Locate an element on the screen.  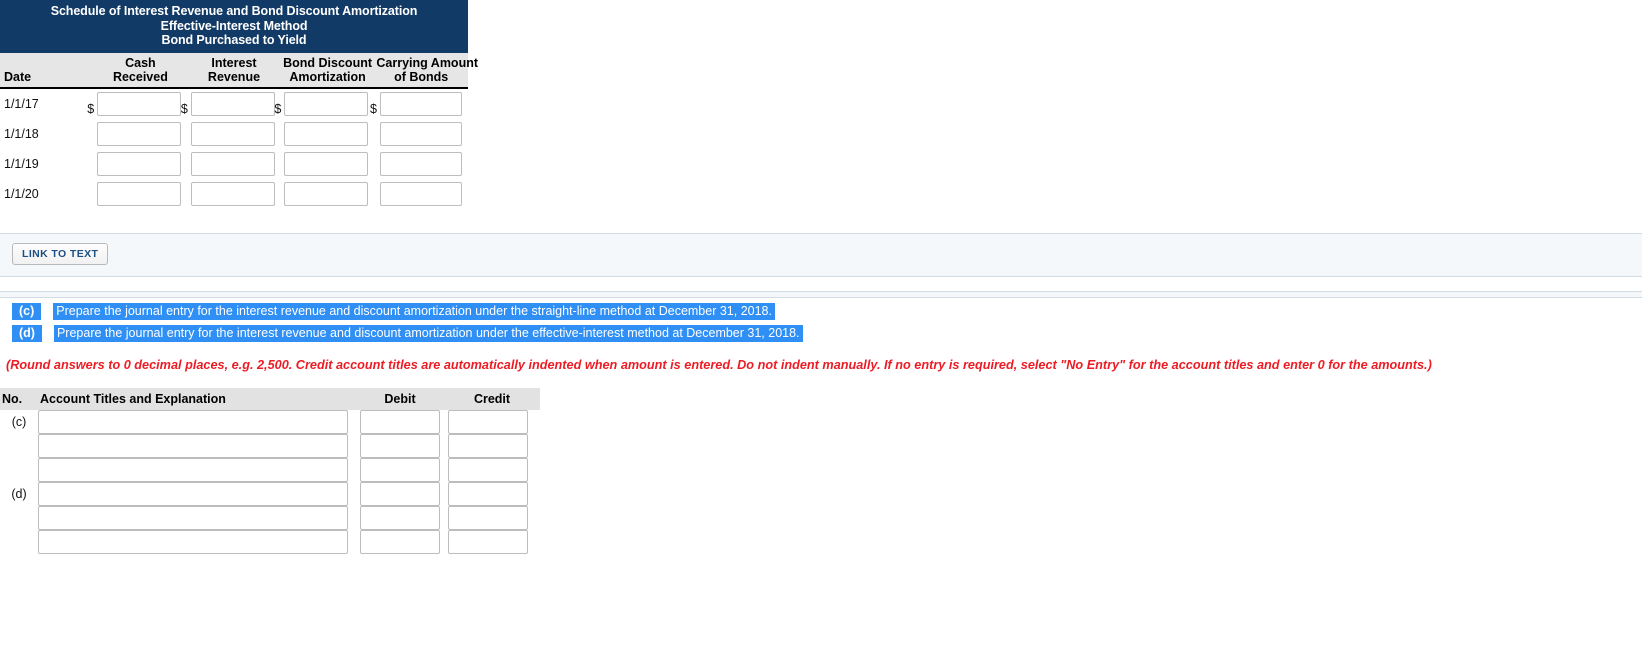
schedule-row-date: 1/1/20 is located at coordinates (21, 193).